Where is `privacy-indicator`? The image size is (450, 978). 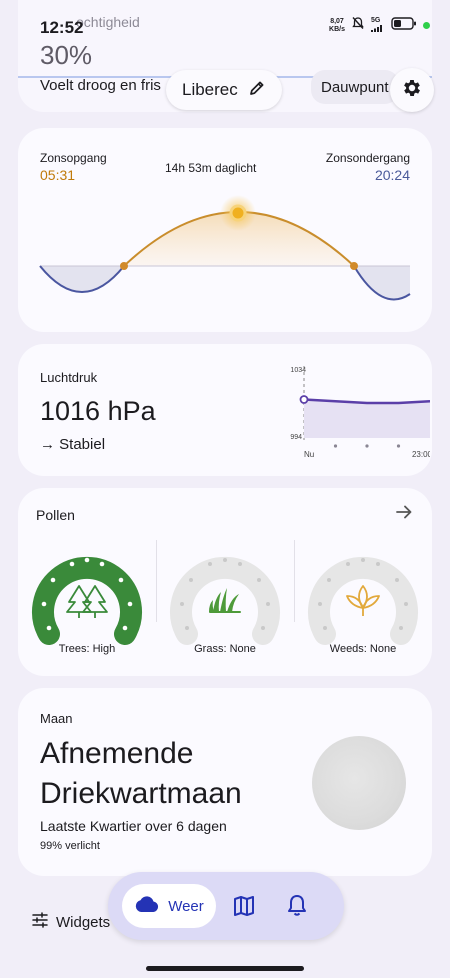 privacy-indicator is located at coordinates (426, 25).